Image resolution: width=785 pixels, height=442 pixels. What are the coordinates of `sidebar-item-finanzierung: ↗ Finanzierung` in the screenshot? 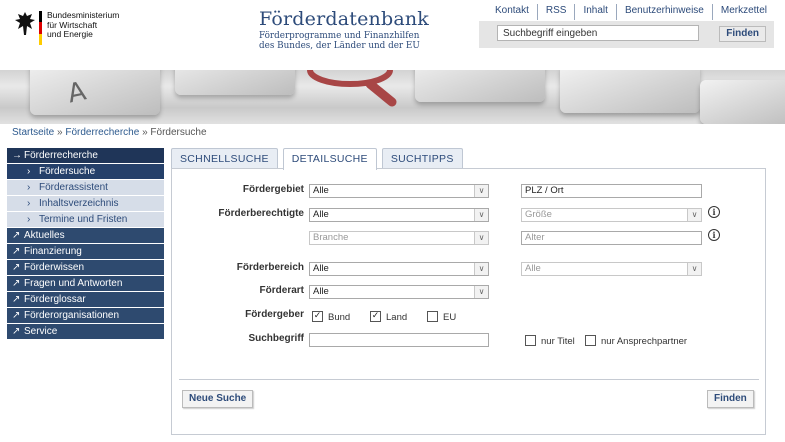 It's located at (85, 252).